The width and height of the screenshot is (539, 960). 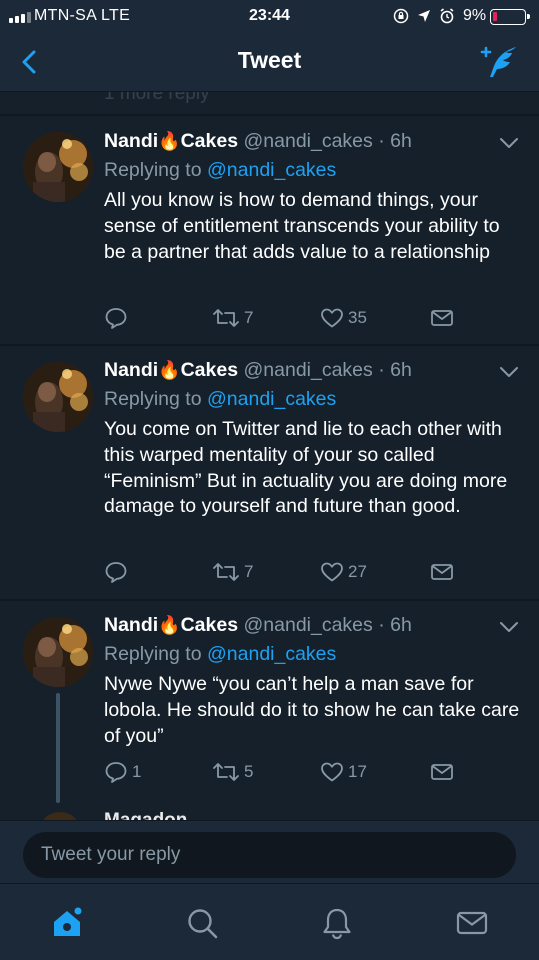 What do you see at coordinates (249, 771) in the screenshot?
I see `retweet-count: 5` at bounding box center [249, 771].